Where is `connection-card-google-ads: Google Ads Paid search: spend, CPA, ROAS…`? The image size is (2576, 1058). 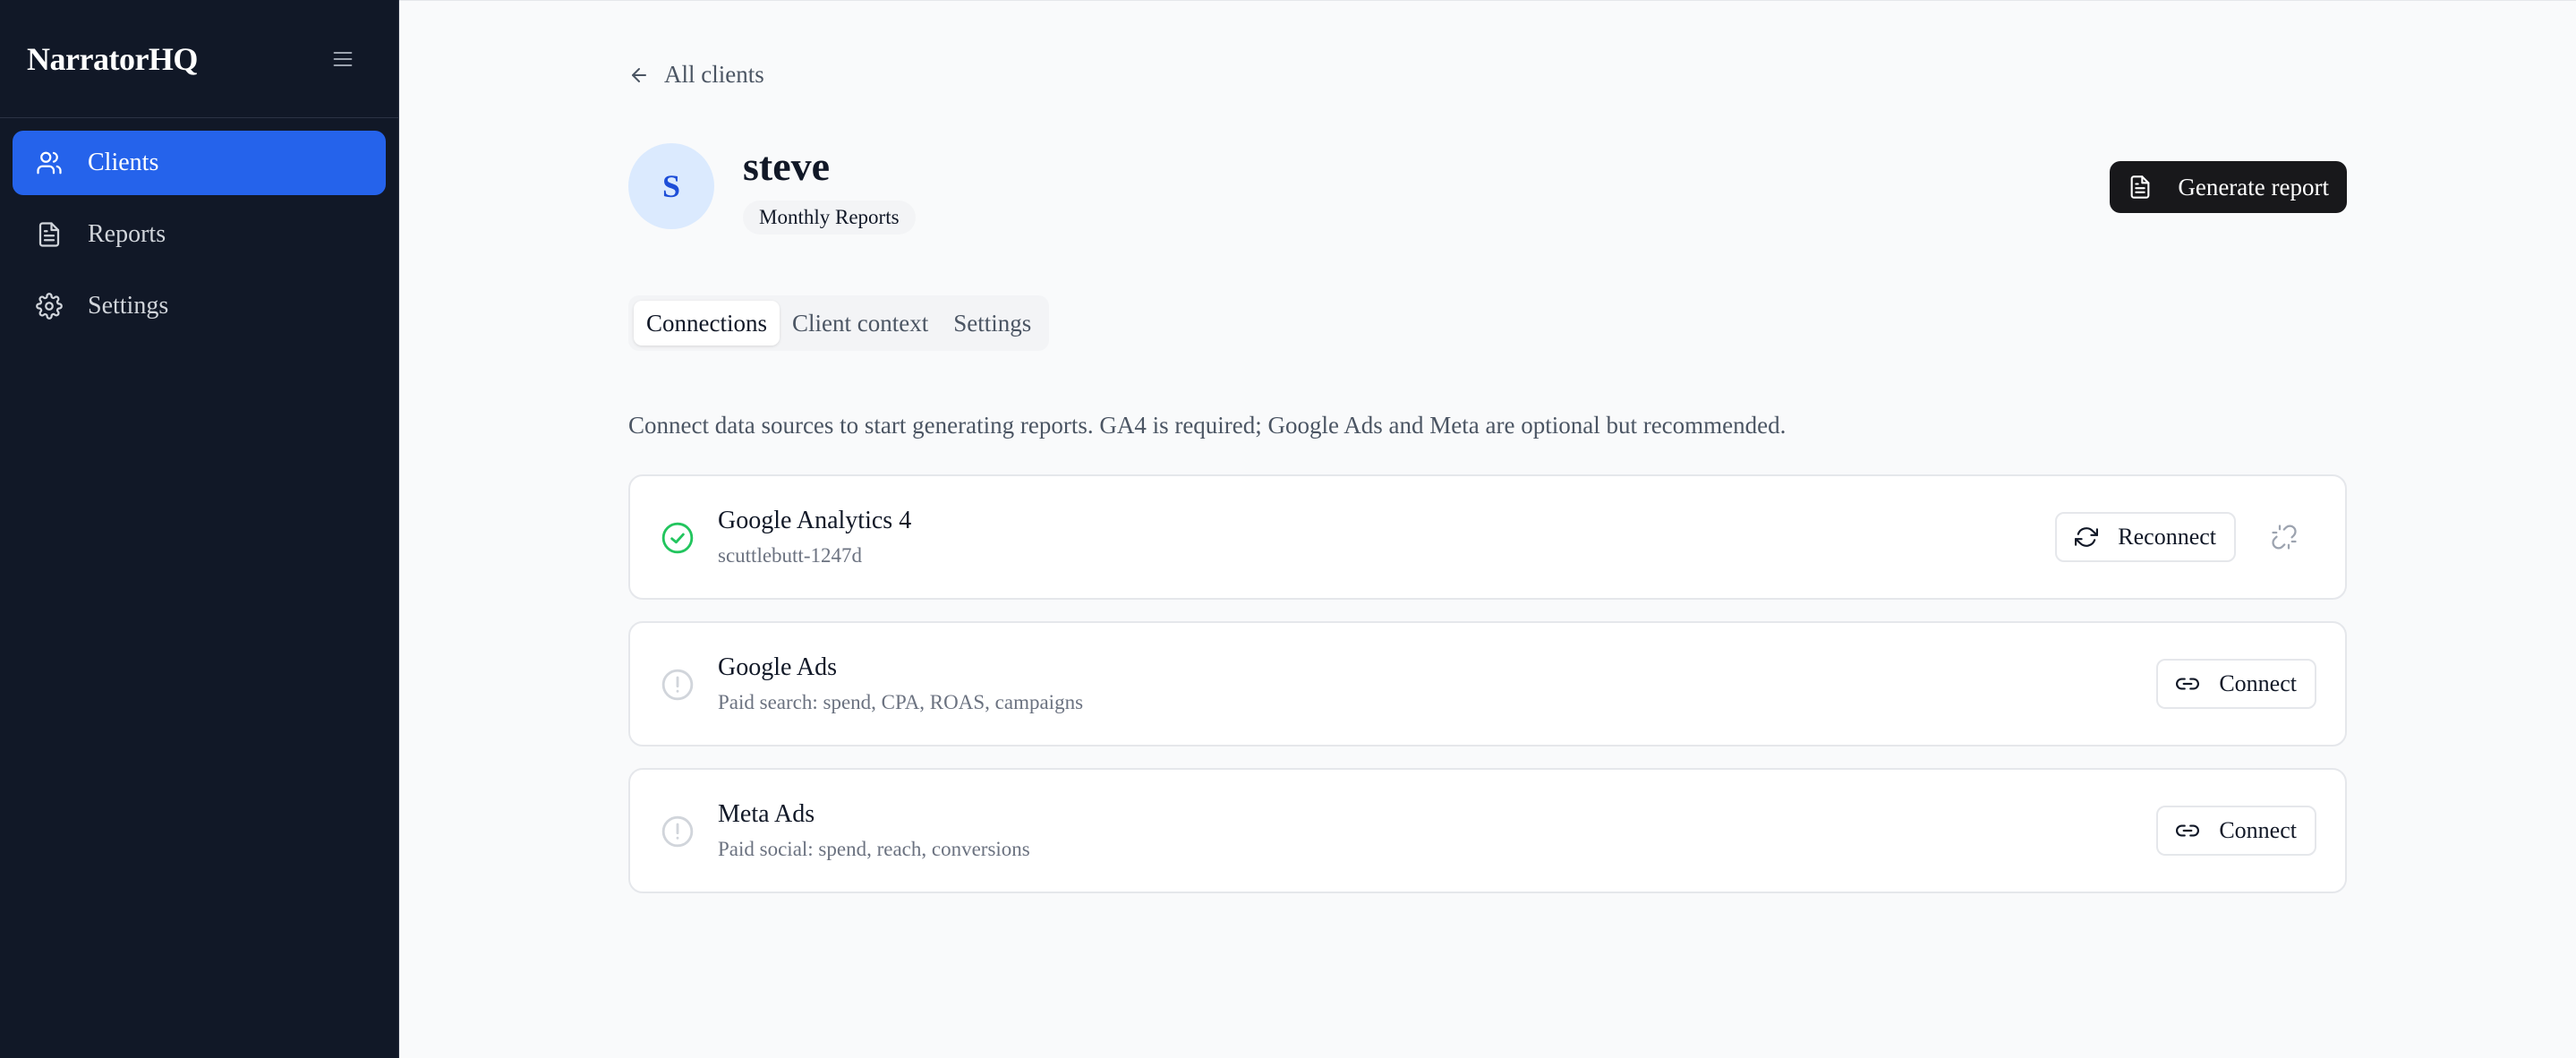 connection-card-google-ads: Google Ads Paid search: spend, CPA, ROAS… is located at coordinates (1487, 684).